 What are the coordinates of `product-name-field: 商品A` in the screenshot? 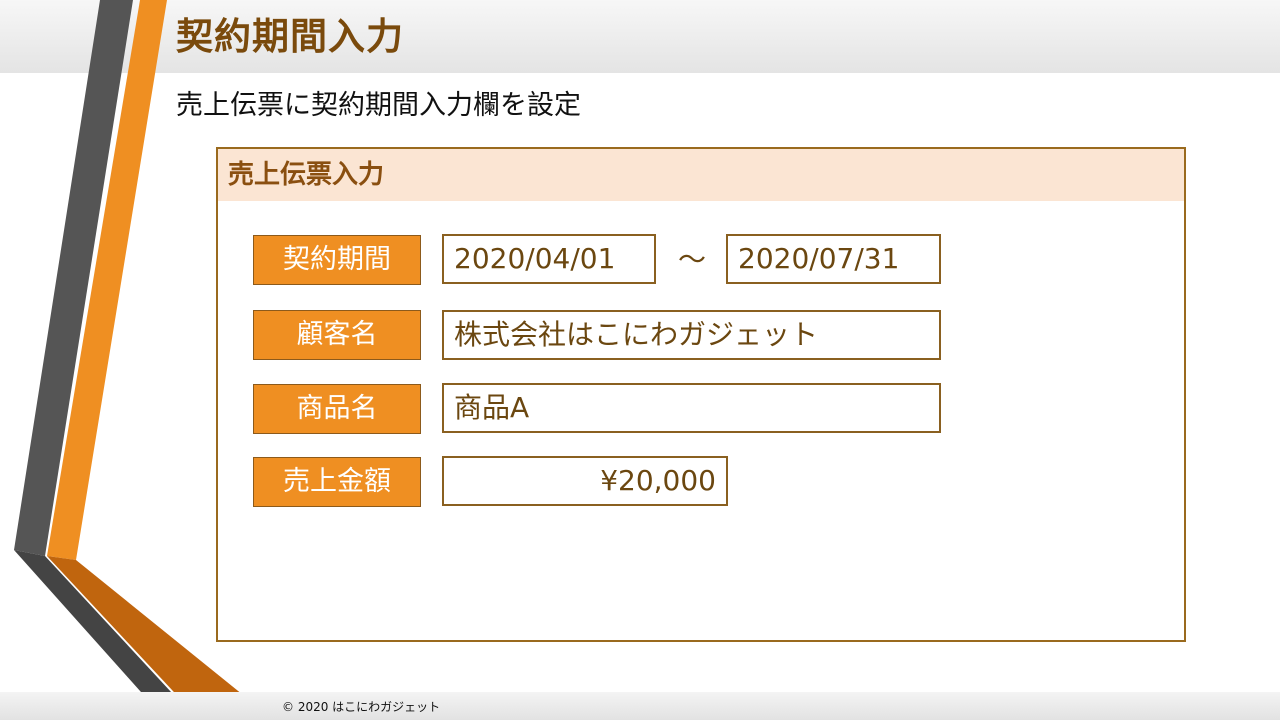 It's located at (691, 408).